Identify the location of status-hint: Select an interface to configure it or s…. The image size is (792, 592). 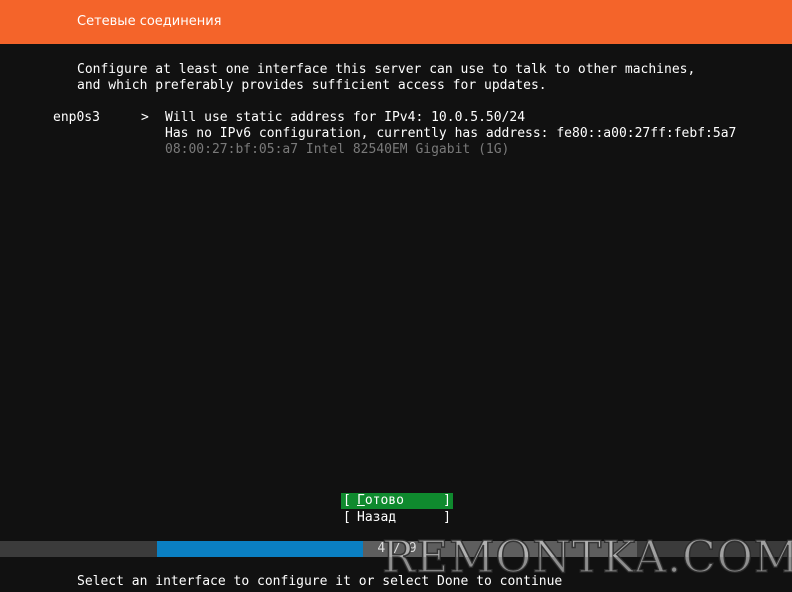
(320, 581).